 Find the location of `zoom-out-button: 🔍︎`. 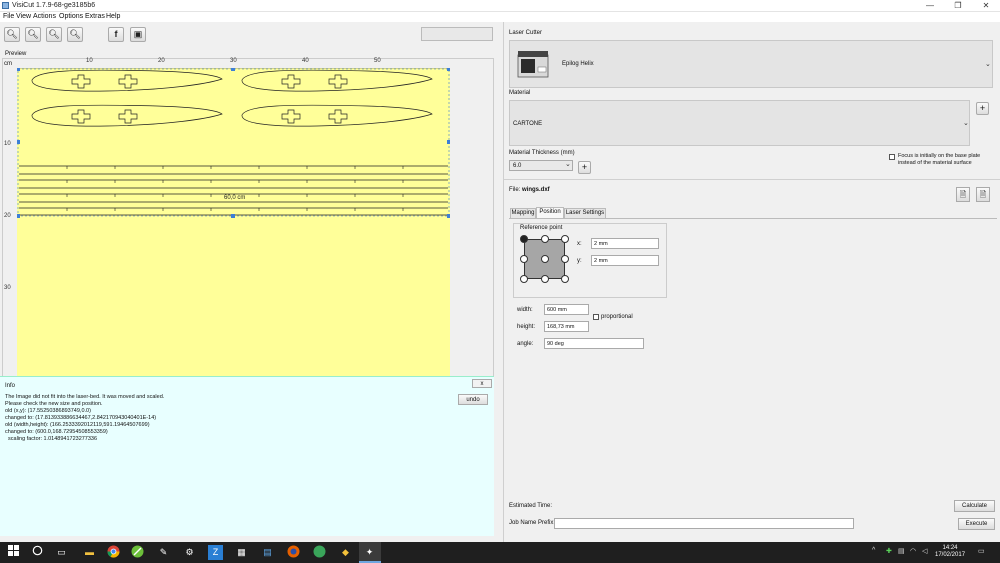

zoom-out-button: 🔍︎ is located at coordinates (12, 34).